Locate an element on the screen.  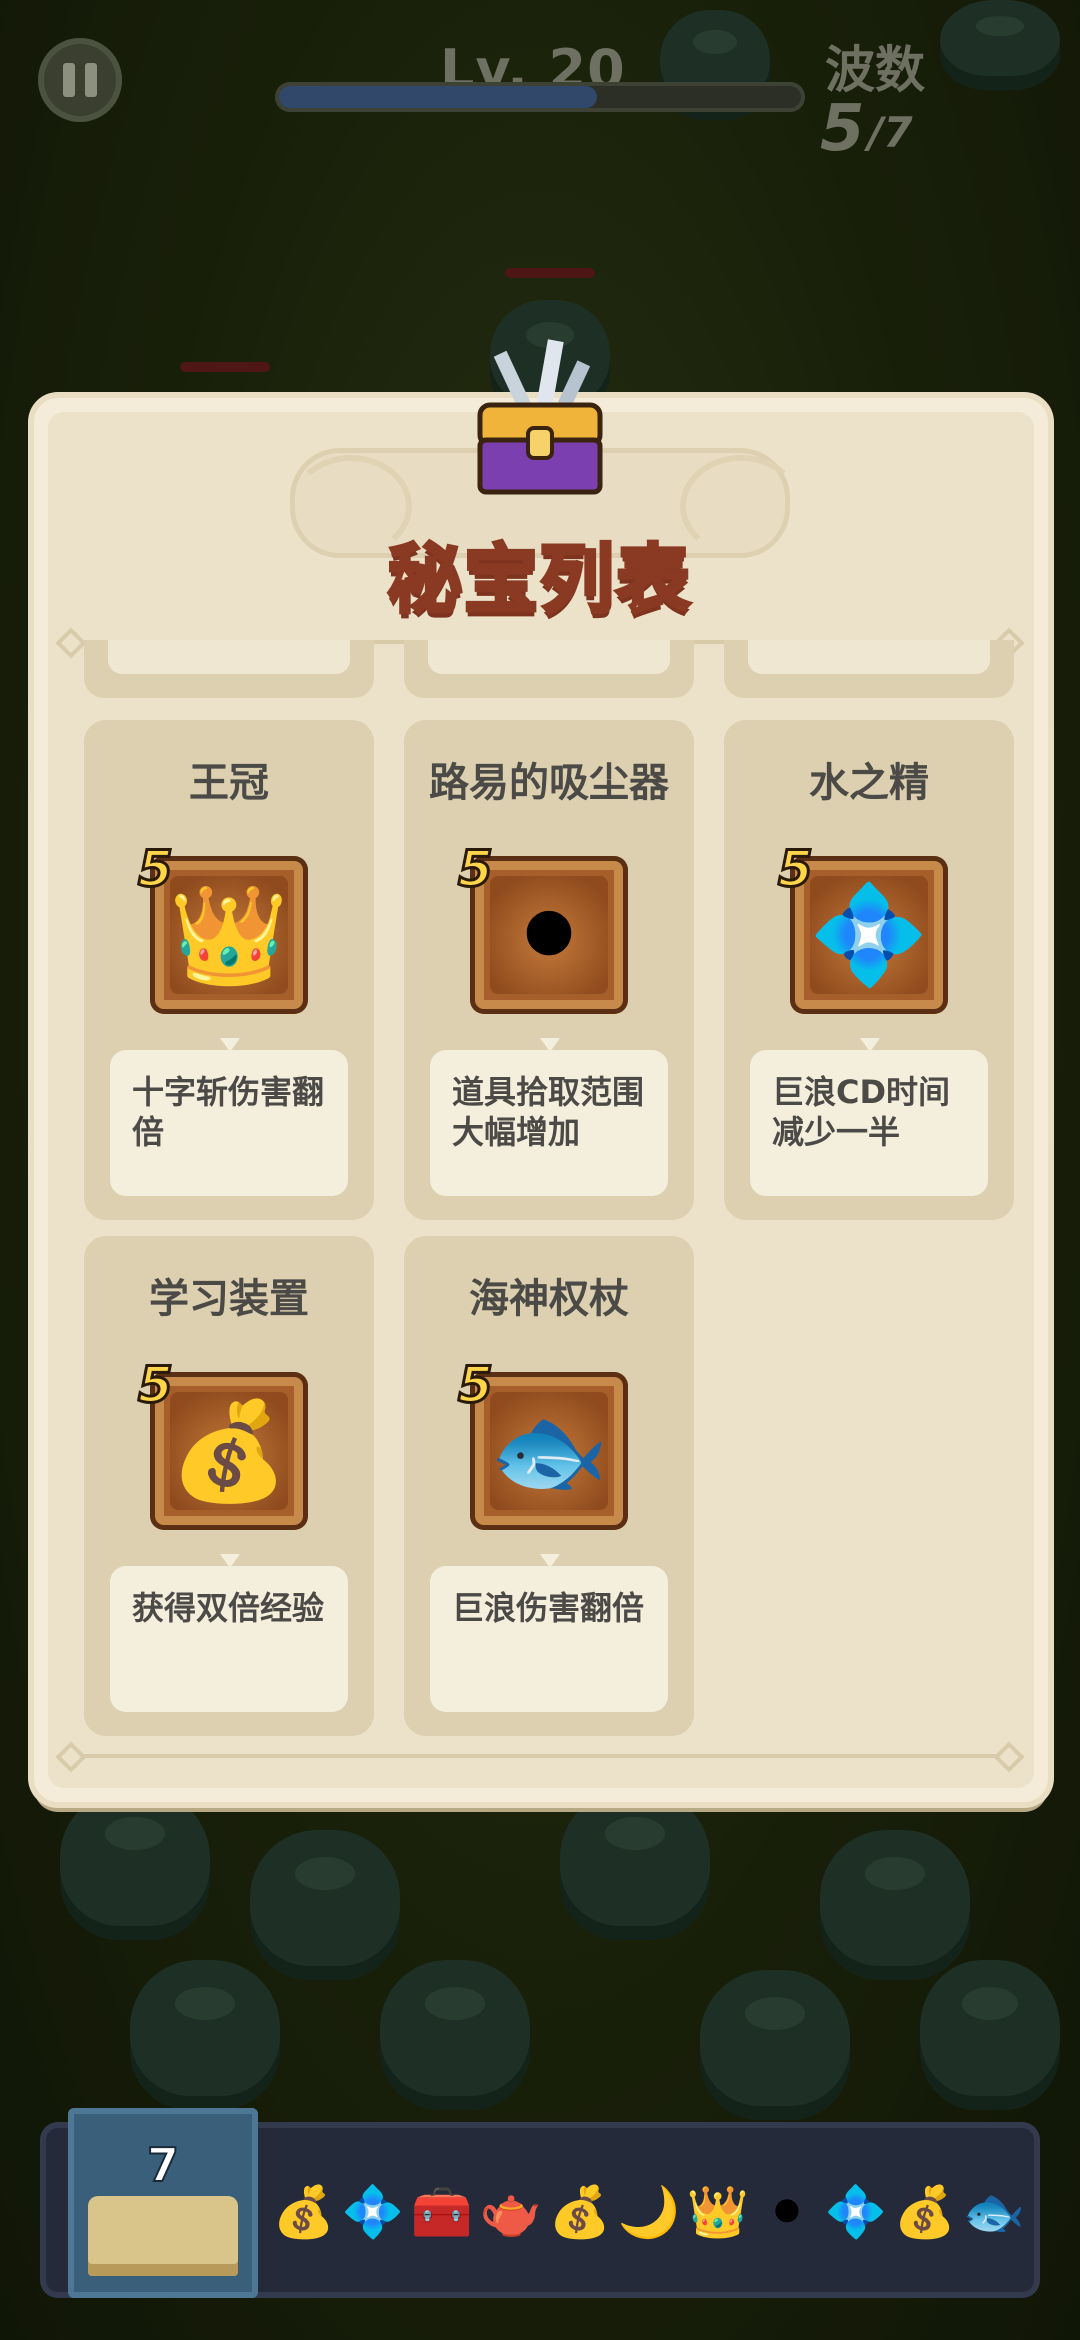
treasure-card: 水之精 💠 5 巨浪CD时间减少一半 is located at coordinates (869, 970).